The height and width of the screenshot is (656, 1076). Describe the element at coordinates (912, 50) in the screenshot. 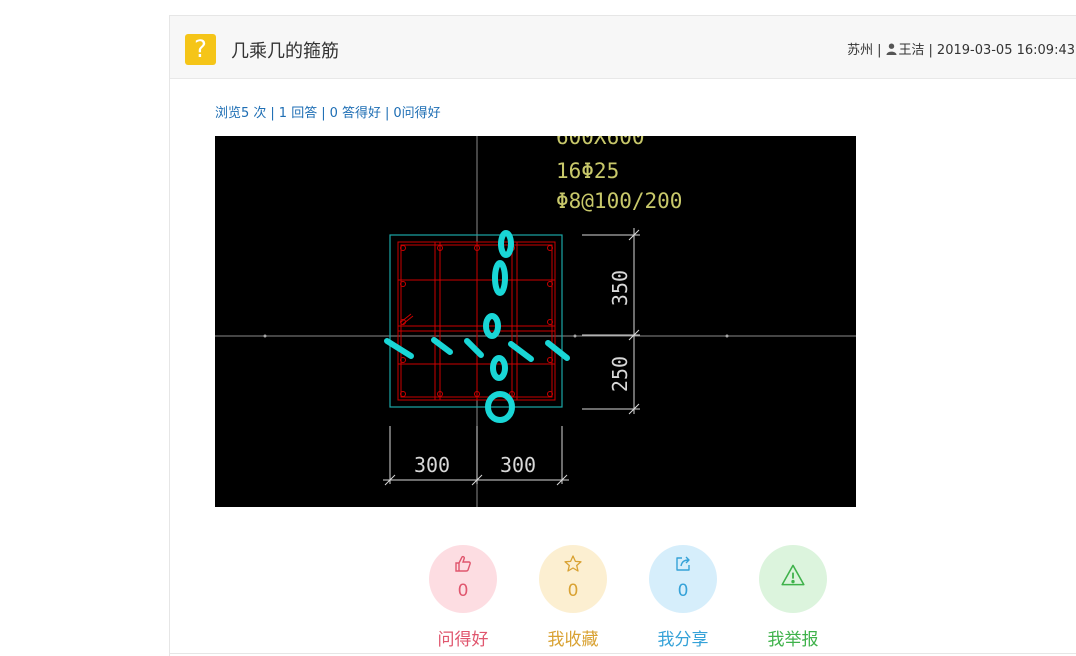

I see `author-link: 王洁` at that location.